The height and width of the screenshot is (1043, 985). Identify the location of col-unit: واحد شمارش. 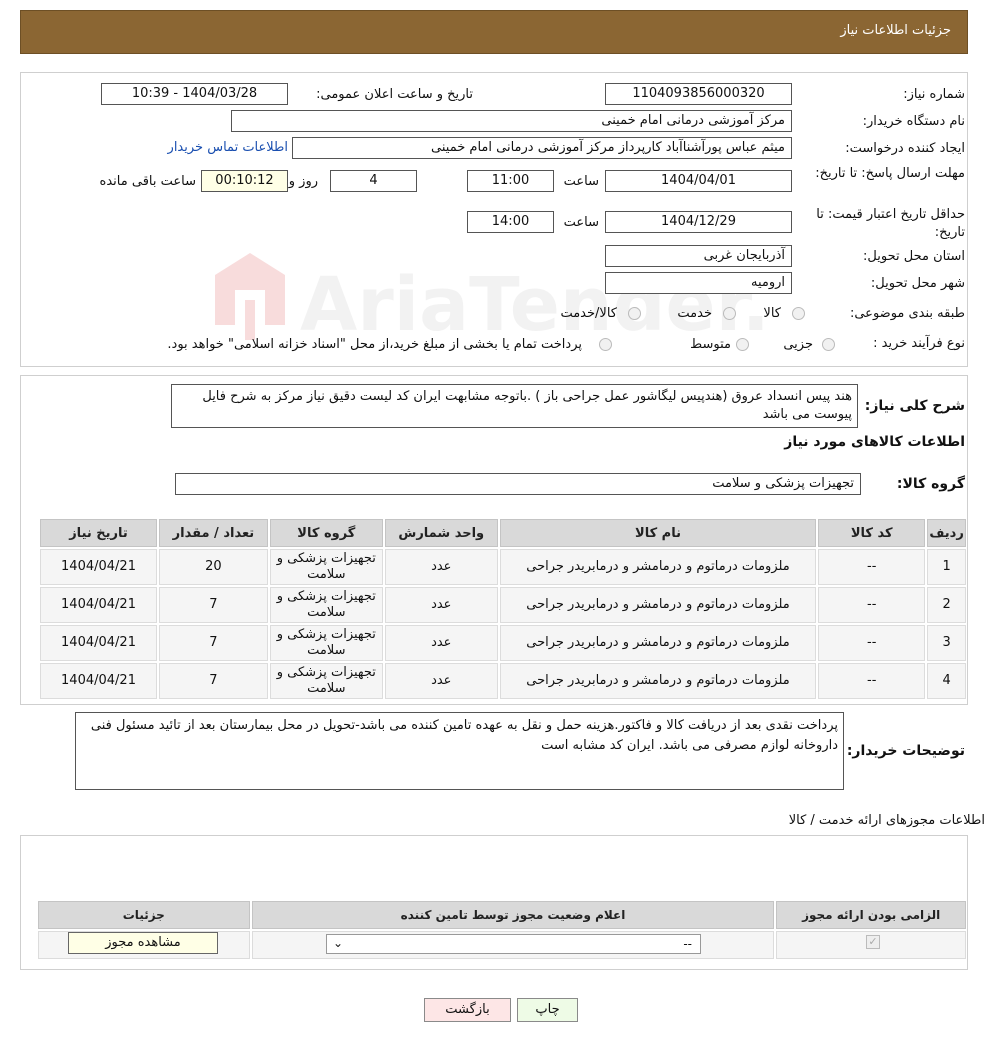
(441, 533).